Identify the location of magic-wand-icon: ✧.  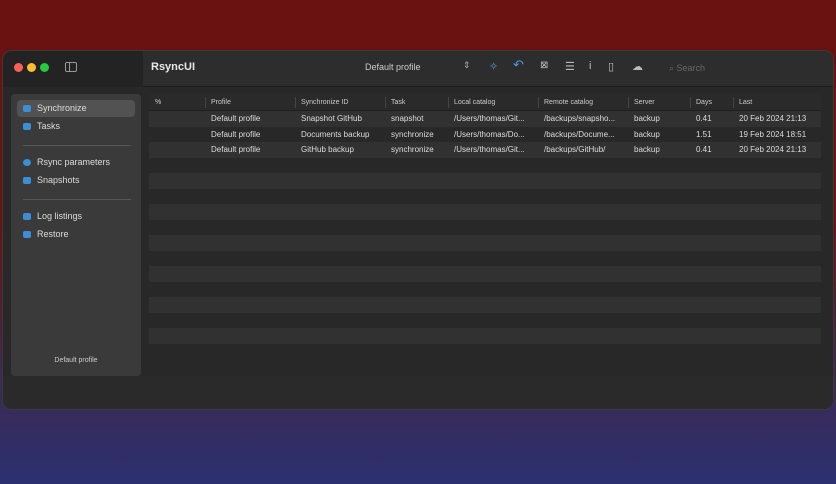
(493, 66).